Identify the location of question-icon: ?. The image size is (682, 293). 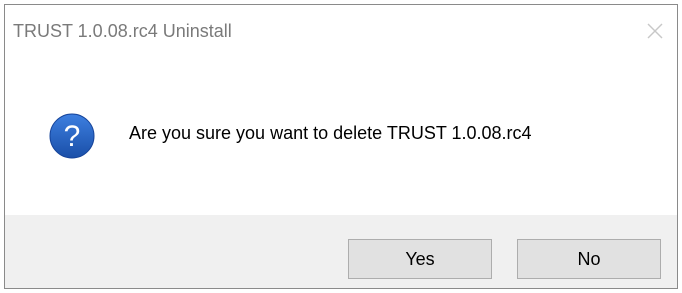
(72, 136).